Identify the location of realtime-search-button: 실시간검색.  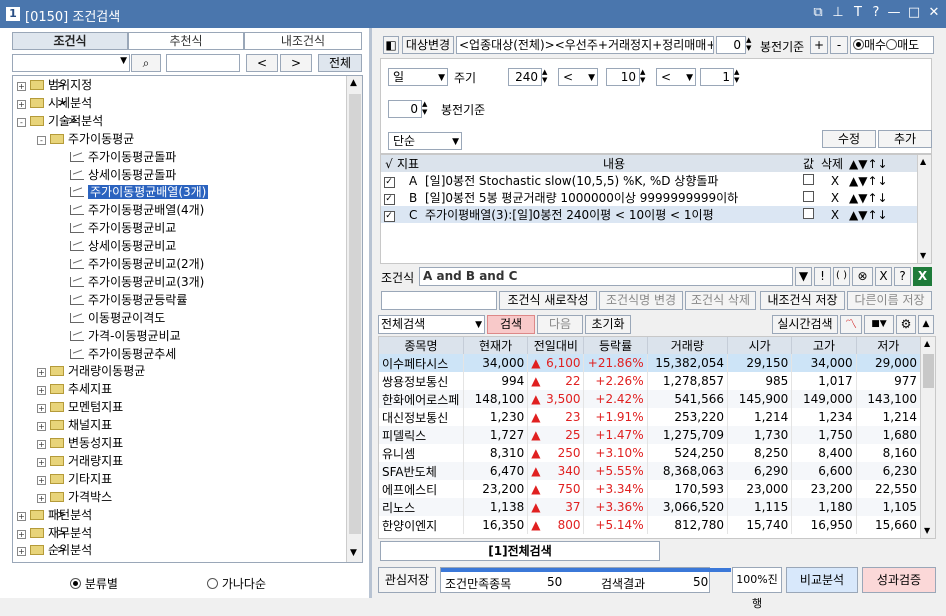
(805, 324).